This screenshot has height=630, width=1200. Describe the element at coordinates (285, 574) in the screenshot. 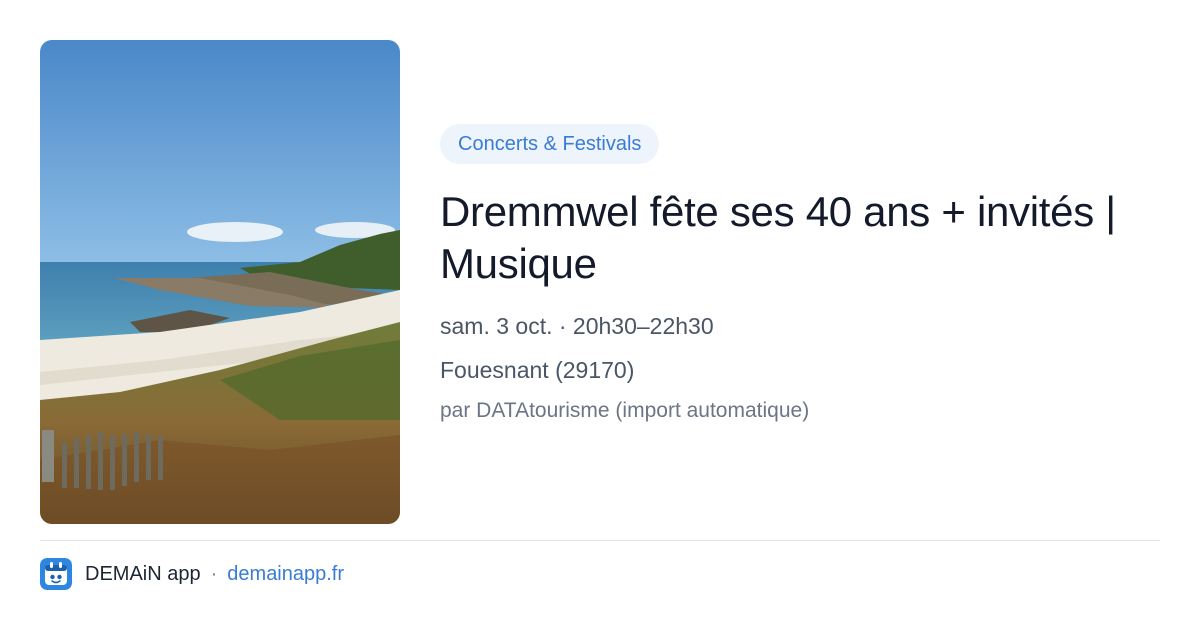

I see `app-url-link: demainapp.fr` at that location.